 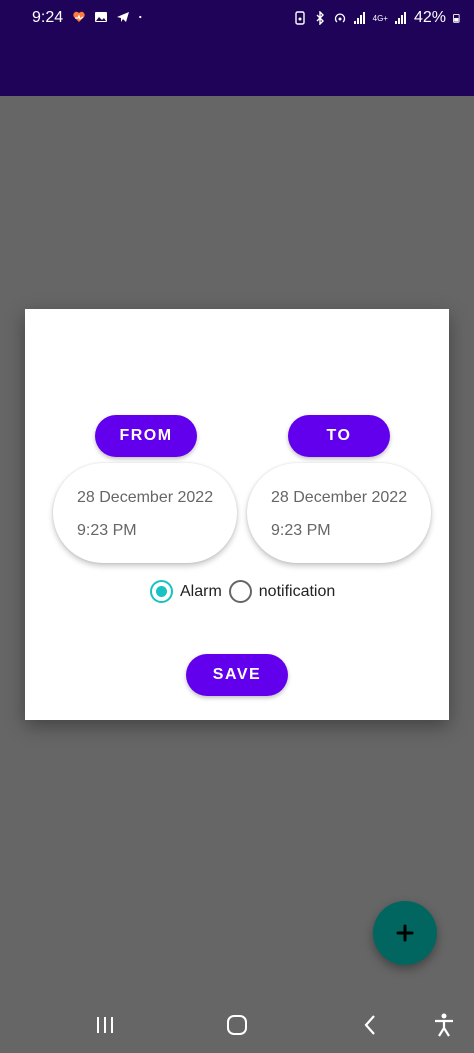 I want to click on home-icon, so click(x=237, y=1025).